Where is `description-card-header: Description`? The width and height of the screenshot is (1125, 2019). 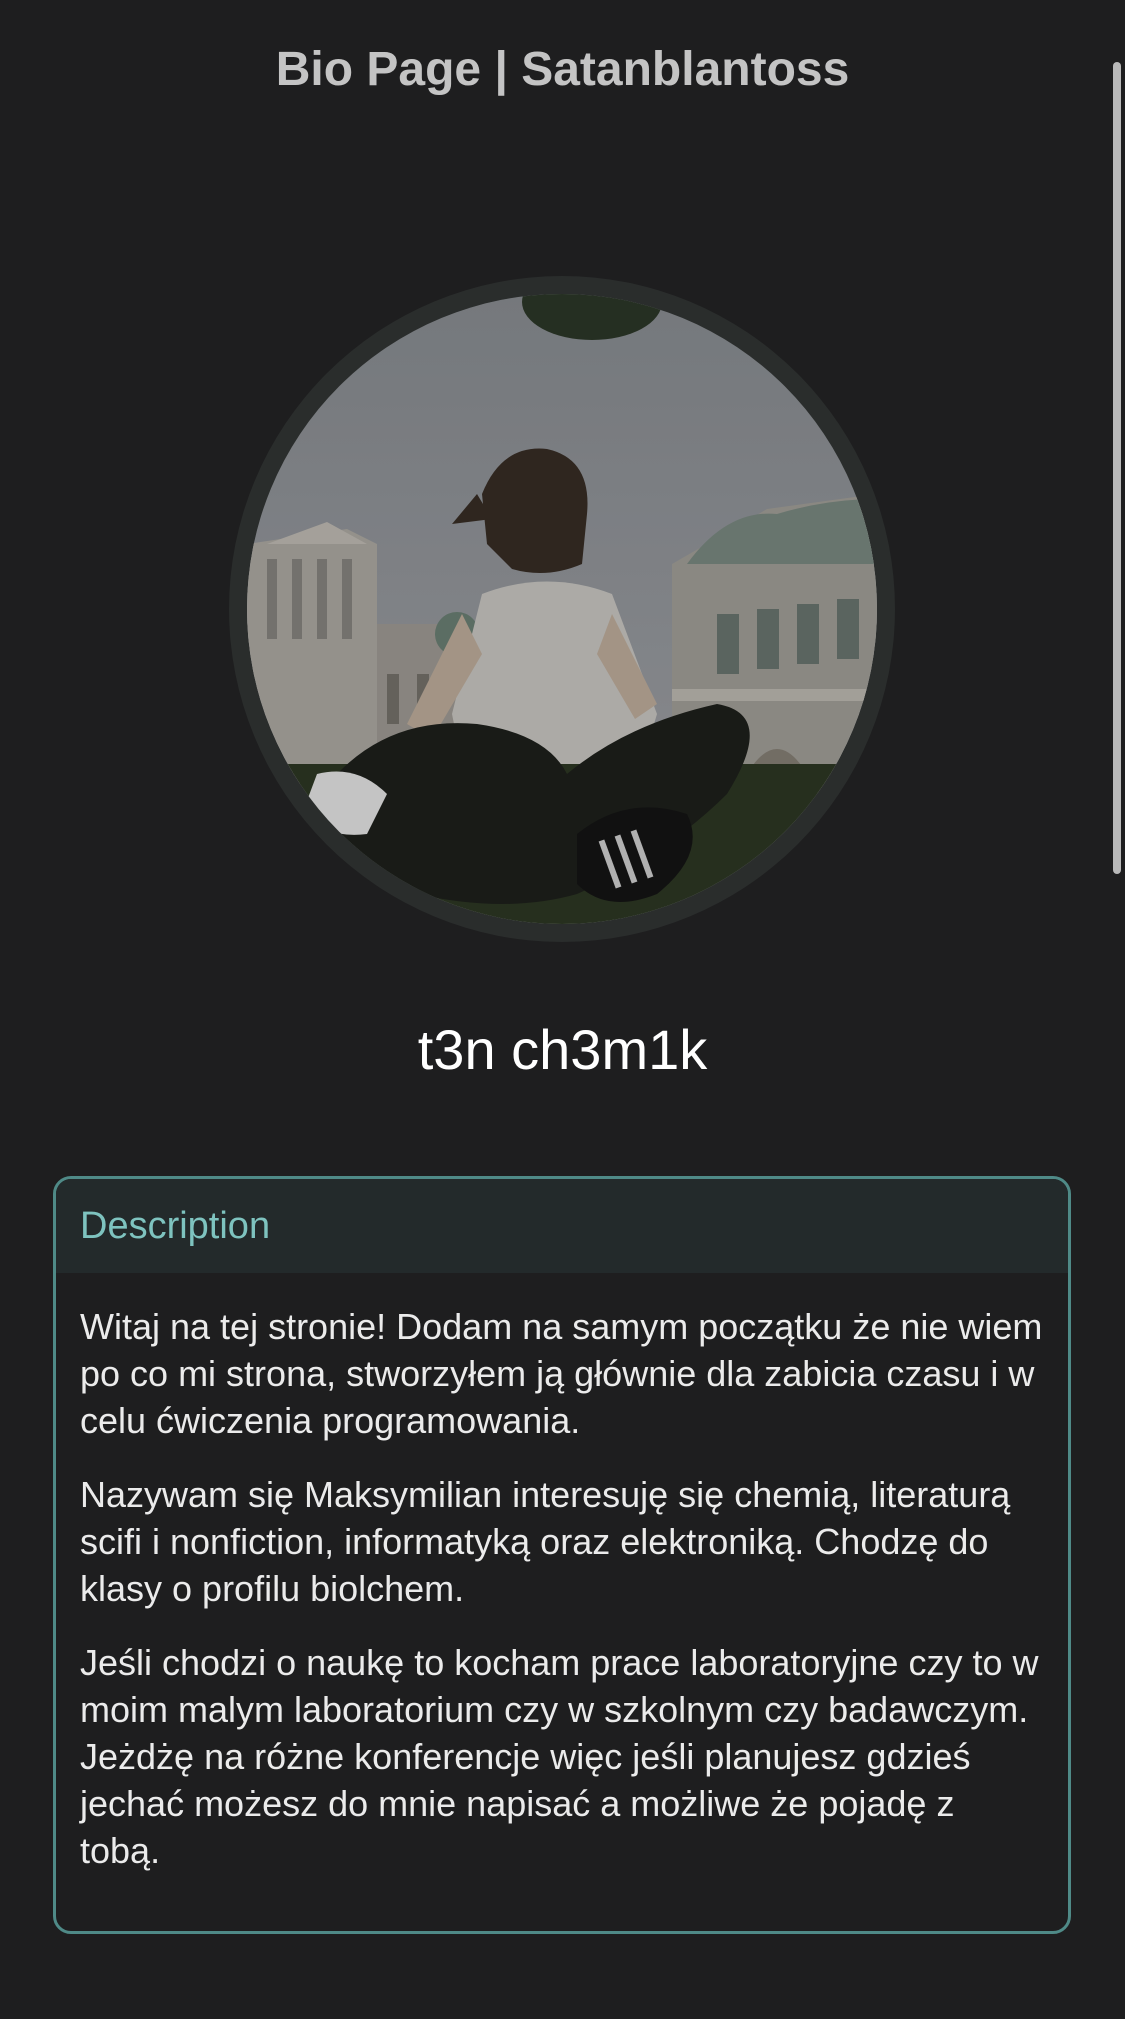
description-card-header: Description is located at coordinates (562, 1226).